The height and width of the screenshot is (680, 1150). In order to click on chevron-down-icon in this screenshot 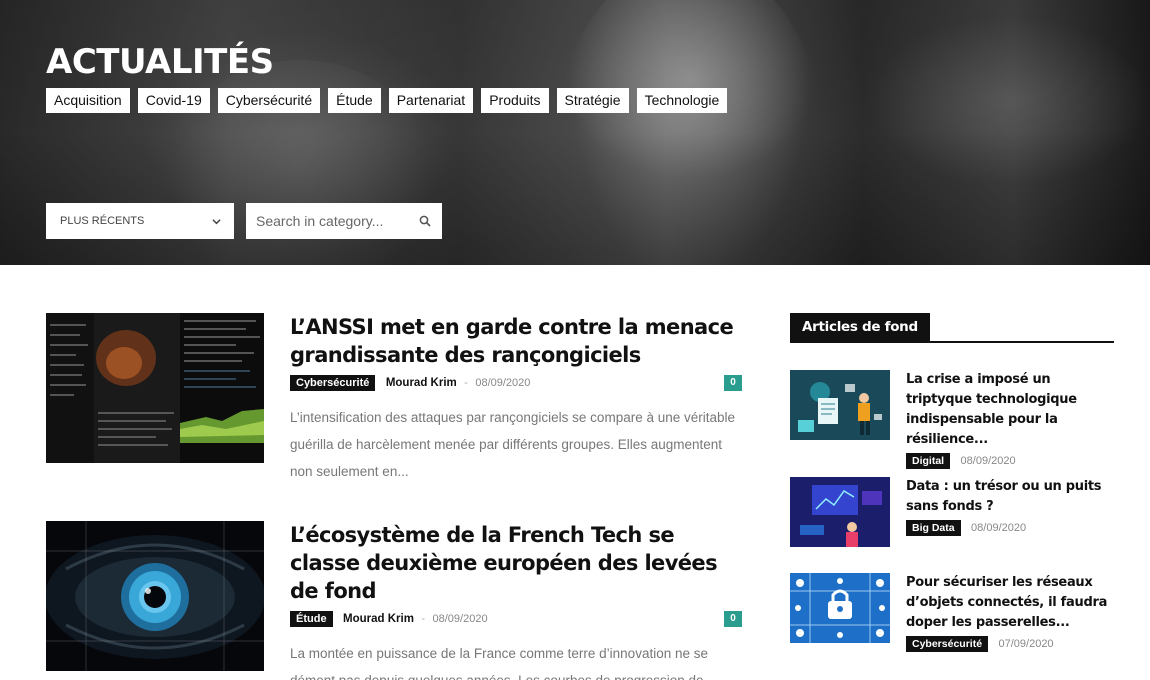, I will do `click(216, 221)`.